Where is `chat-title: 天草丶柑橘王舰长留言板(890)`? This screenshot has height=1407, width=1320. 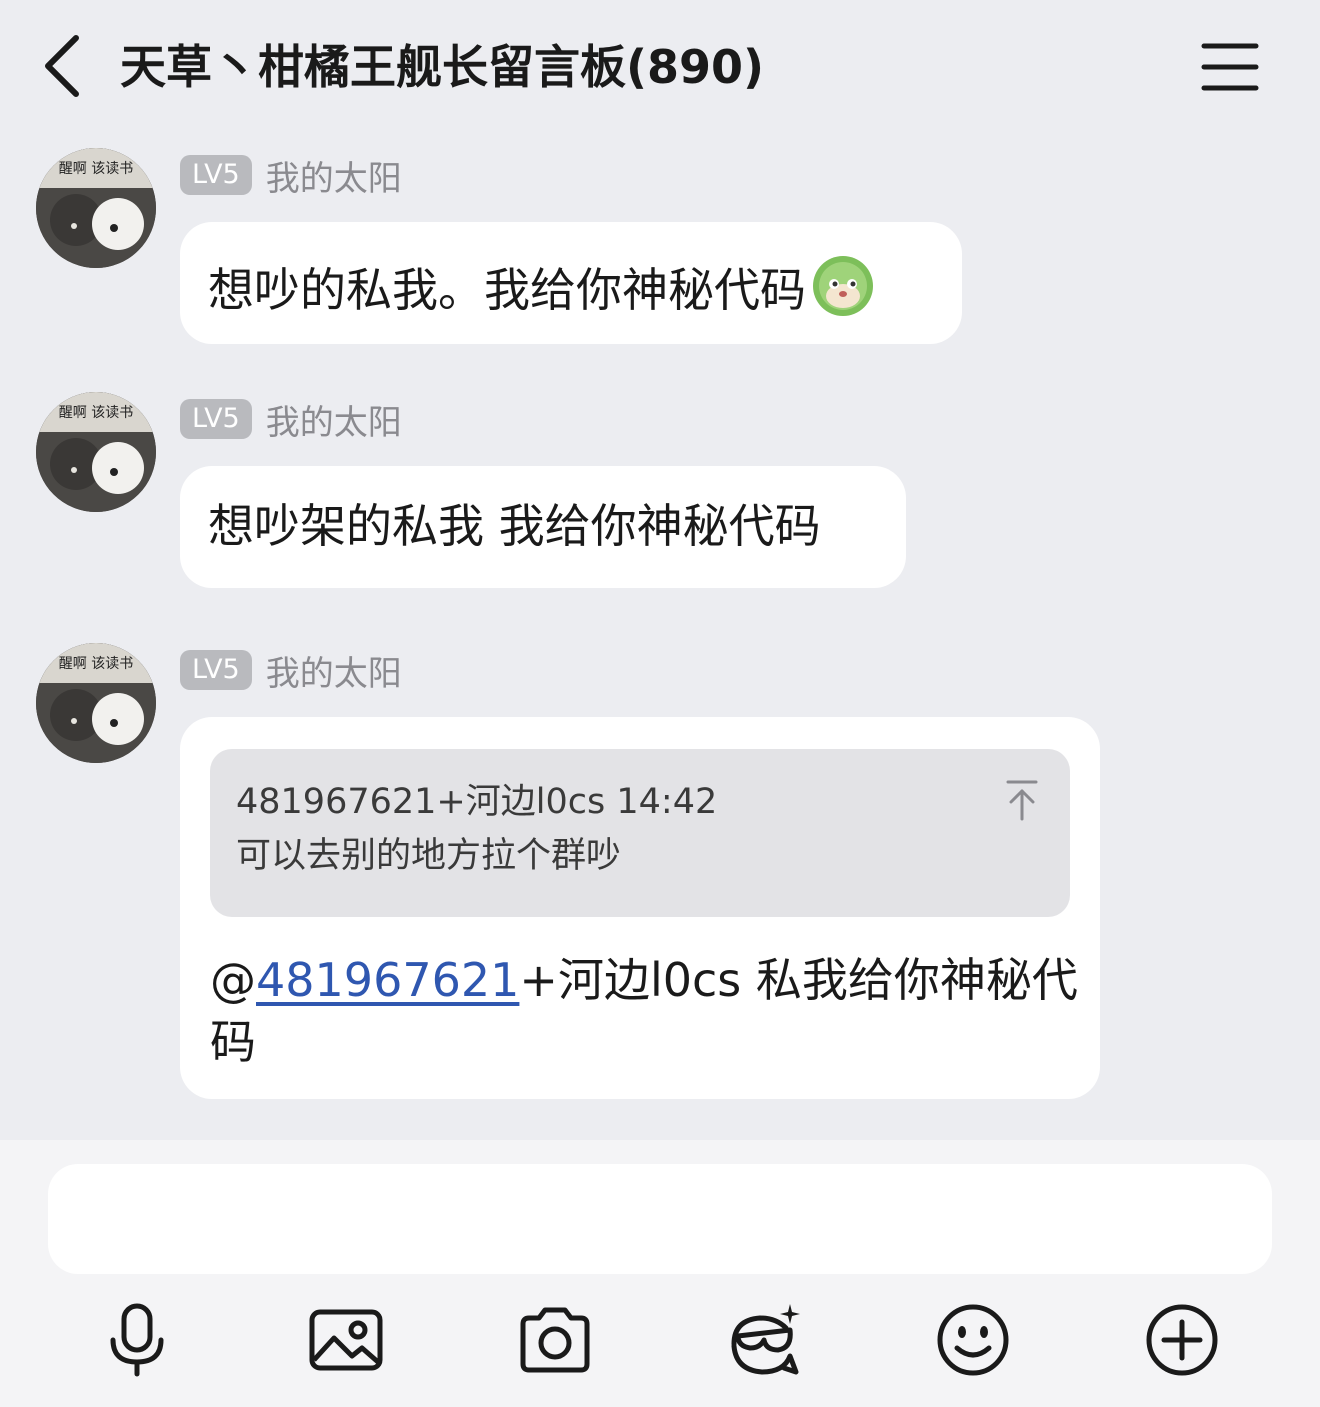 chat-title: 天草丶柑橘王舰长留言板(890) is located at coordinates (442, 67).